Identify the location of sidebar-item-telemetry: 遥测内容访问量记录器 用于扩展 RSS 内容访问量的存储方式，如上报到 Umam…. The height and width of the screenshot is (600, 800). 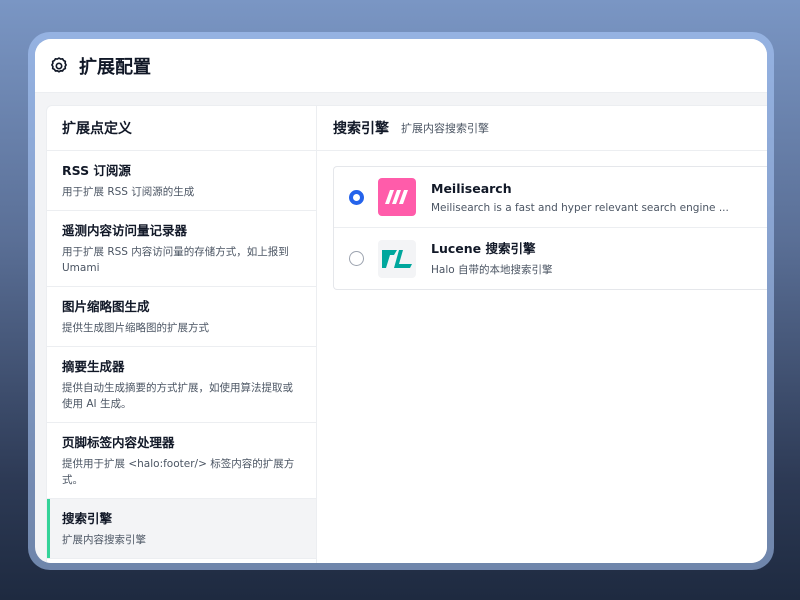
(181, 249).